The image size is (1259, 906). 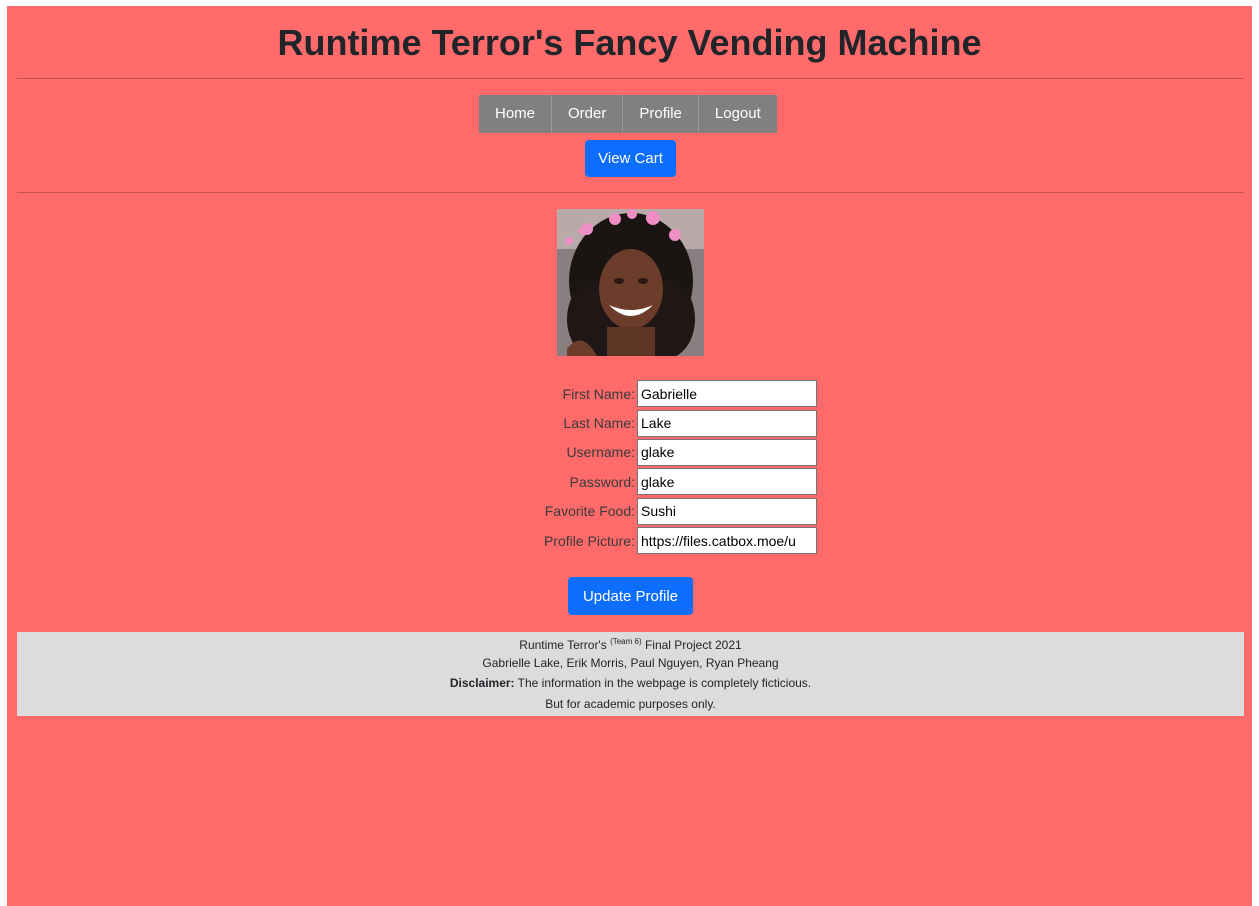 What do you see at coordinates (727, 511) in the screenshot?
I see `favorite-food-input` at bounding box center [727, 511].